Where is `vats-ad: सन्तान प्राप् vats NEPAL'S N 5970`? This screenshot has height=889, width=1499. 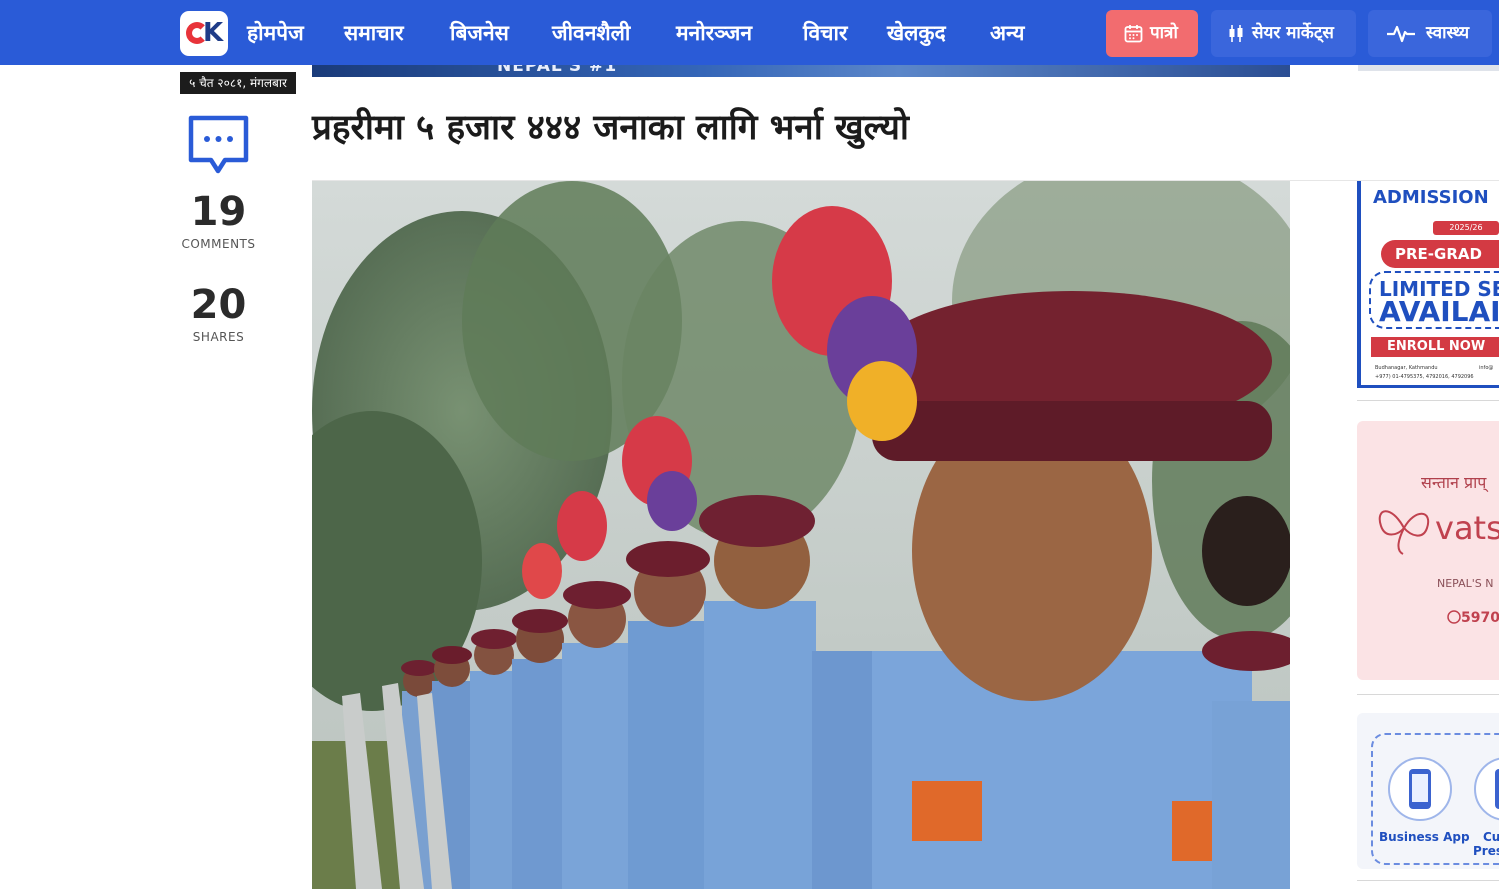 vats-ad: सन्तान प्राप् vats NEPAL'S N 5970 is located at coordinates (1428, 550).